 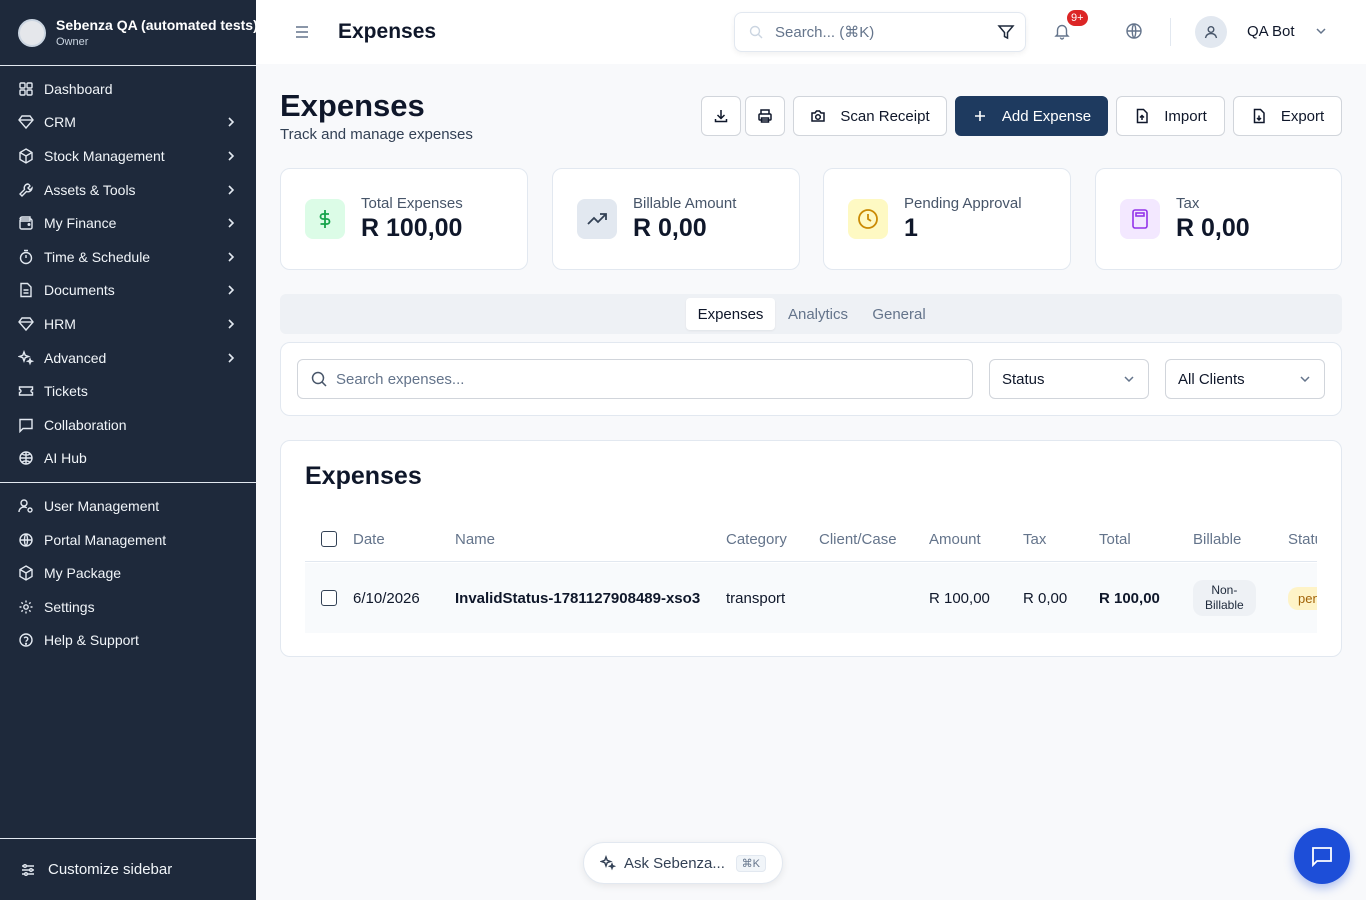 I want to click on sidebar-item-label: My Finance, so click(x=80, y=223).